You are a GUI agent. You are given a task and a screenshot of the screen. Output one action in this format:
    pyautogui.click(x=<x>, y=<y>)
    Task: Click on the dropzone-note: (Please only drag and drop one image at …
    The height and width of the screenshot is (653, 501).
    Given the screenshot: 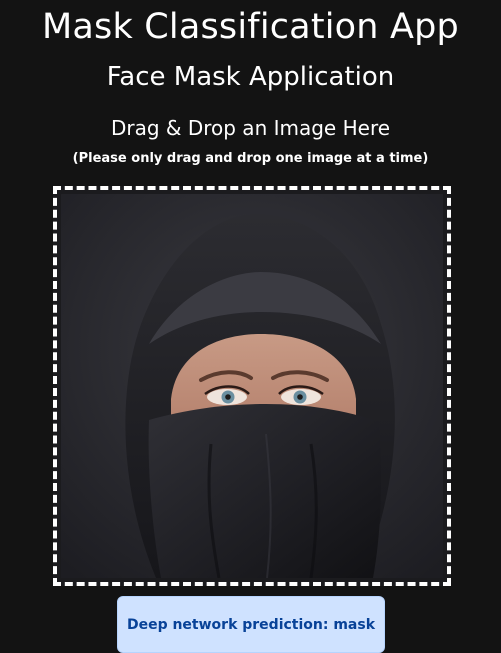 What is the action you would take?
    pyautogui.click(x=250, y=158)
    